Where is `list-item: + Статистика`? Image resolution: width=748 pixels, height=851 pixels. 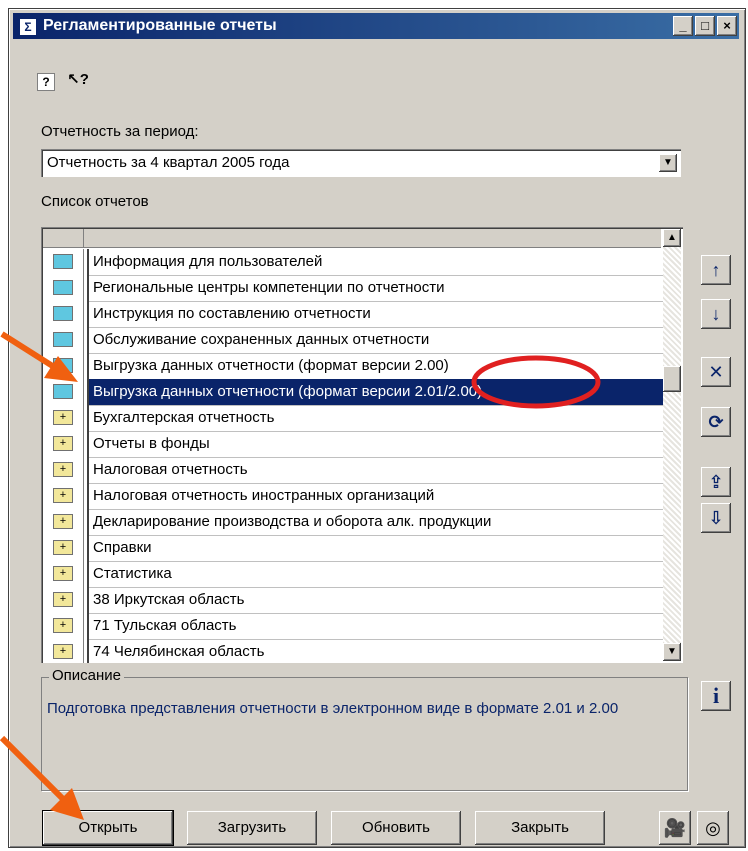
list-item: + Статистика is located at coordinates (353, 574).